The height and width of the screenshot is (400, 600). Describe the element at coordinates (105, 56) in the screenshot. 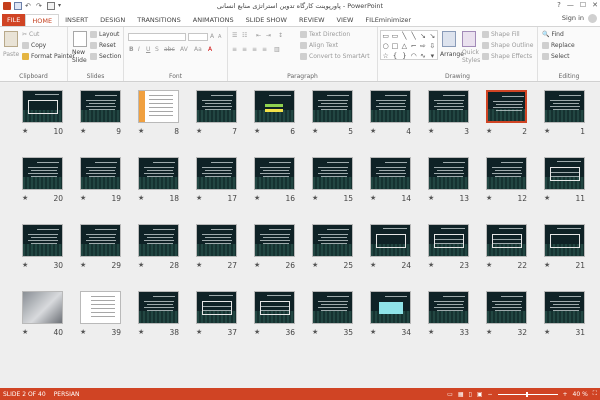

I see `section-button: Section` at that location.